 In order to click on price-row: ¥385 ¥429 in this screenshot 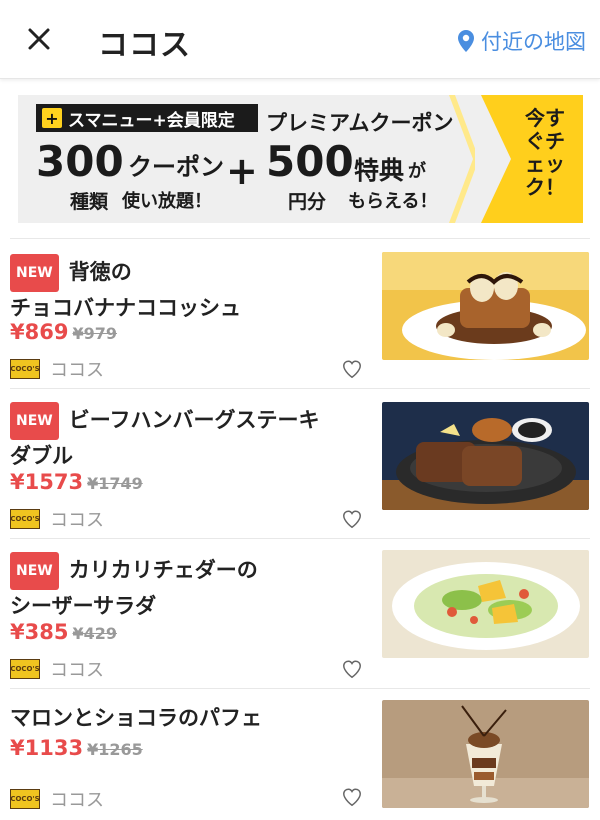, I will do `click(63, 632)`.